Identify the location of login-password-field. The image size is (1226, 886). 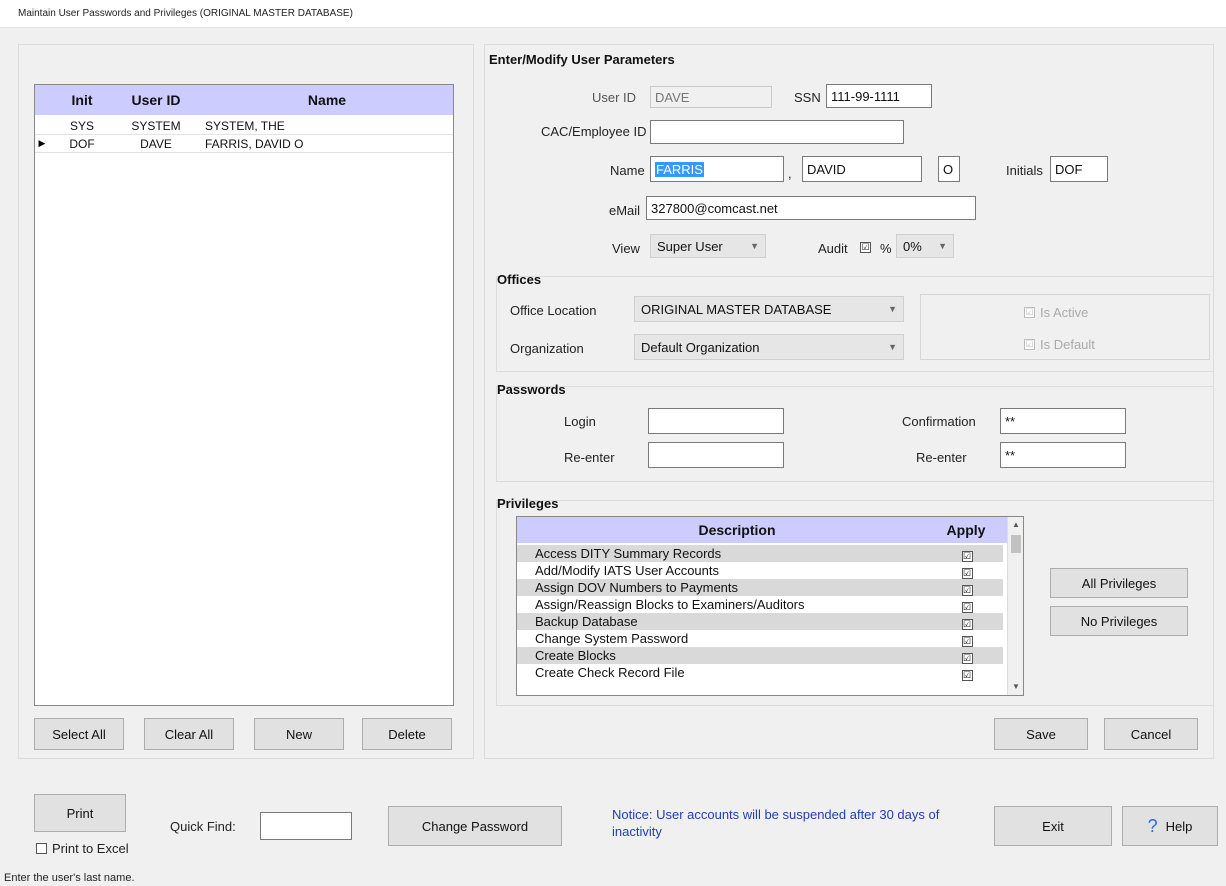
(716, 421).